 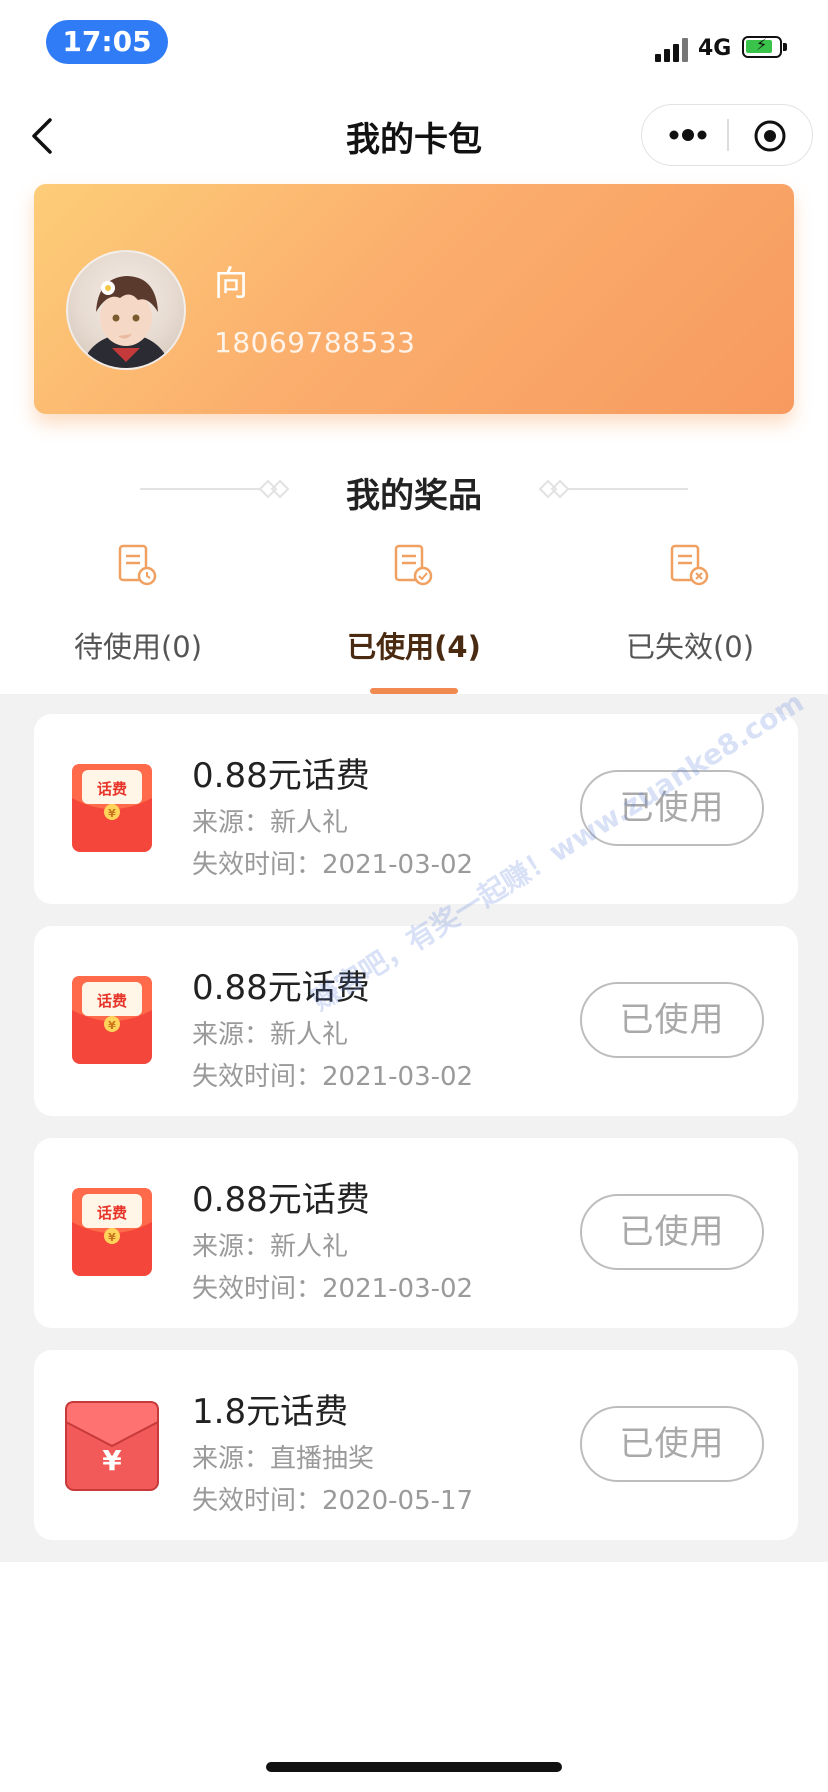 What do you see at coordinates (414, 44) in the screenshot?
I see `status-bar: 17:05 4G ⚡` at bounding box center [414, 44].